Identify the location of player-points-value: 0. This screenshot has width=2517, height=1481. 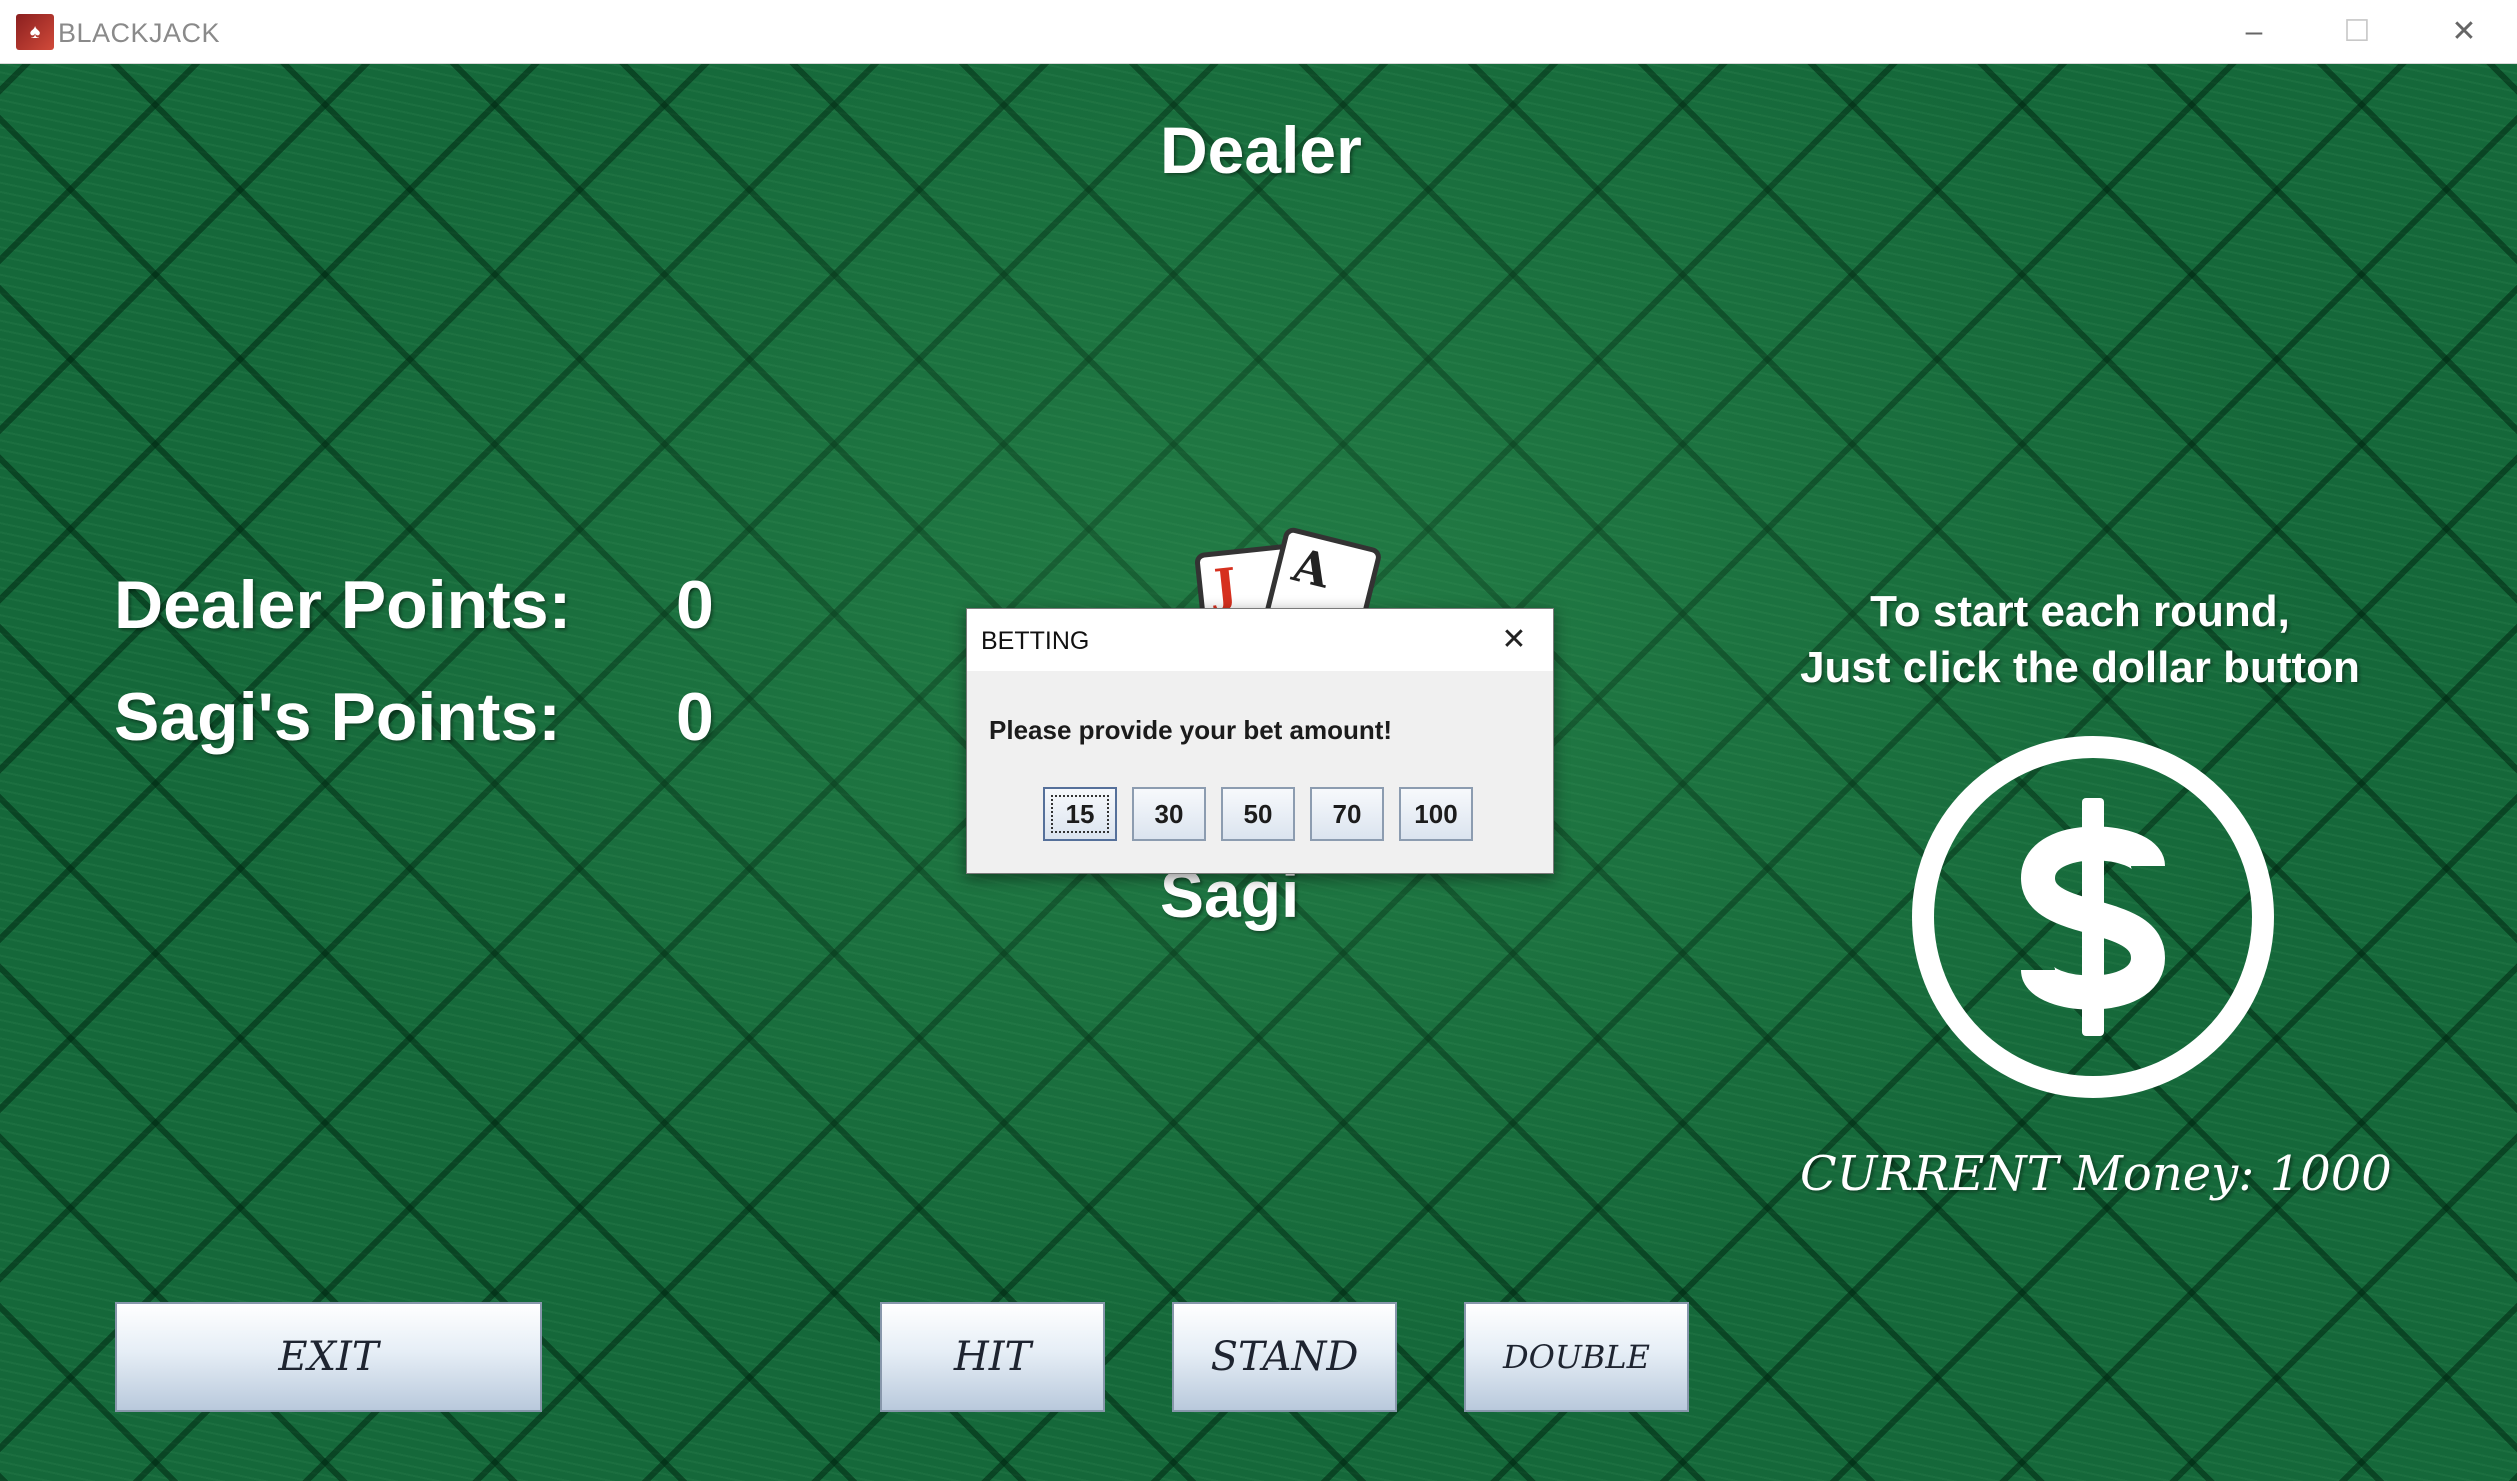
(695, 717).